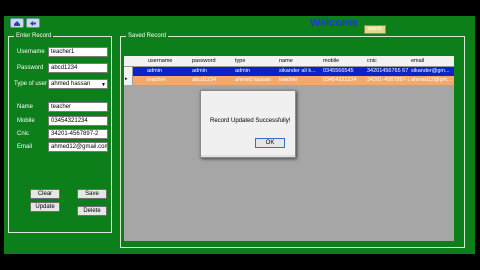 Image resolution: width=480 pixels, height=270 pixels. I want to click on mobile-label: Mobile, so click(26, 121).